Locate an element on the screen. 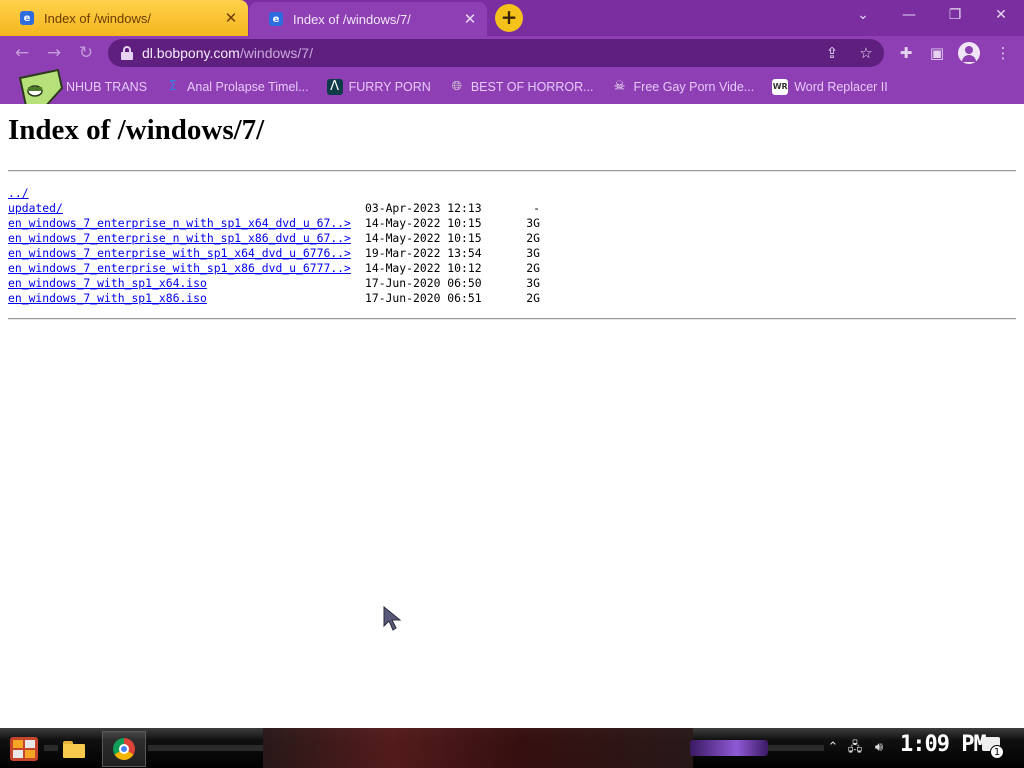 The width and height of the screenshot is (1024, 768). taskbar: ⌃ 🖧︎ 🔊︎ 1:09 PM 1 is located at coordinates (512, 748).